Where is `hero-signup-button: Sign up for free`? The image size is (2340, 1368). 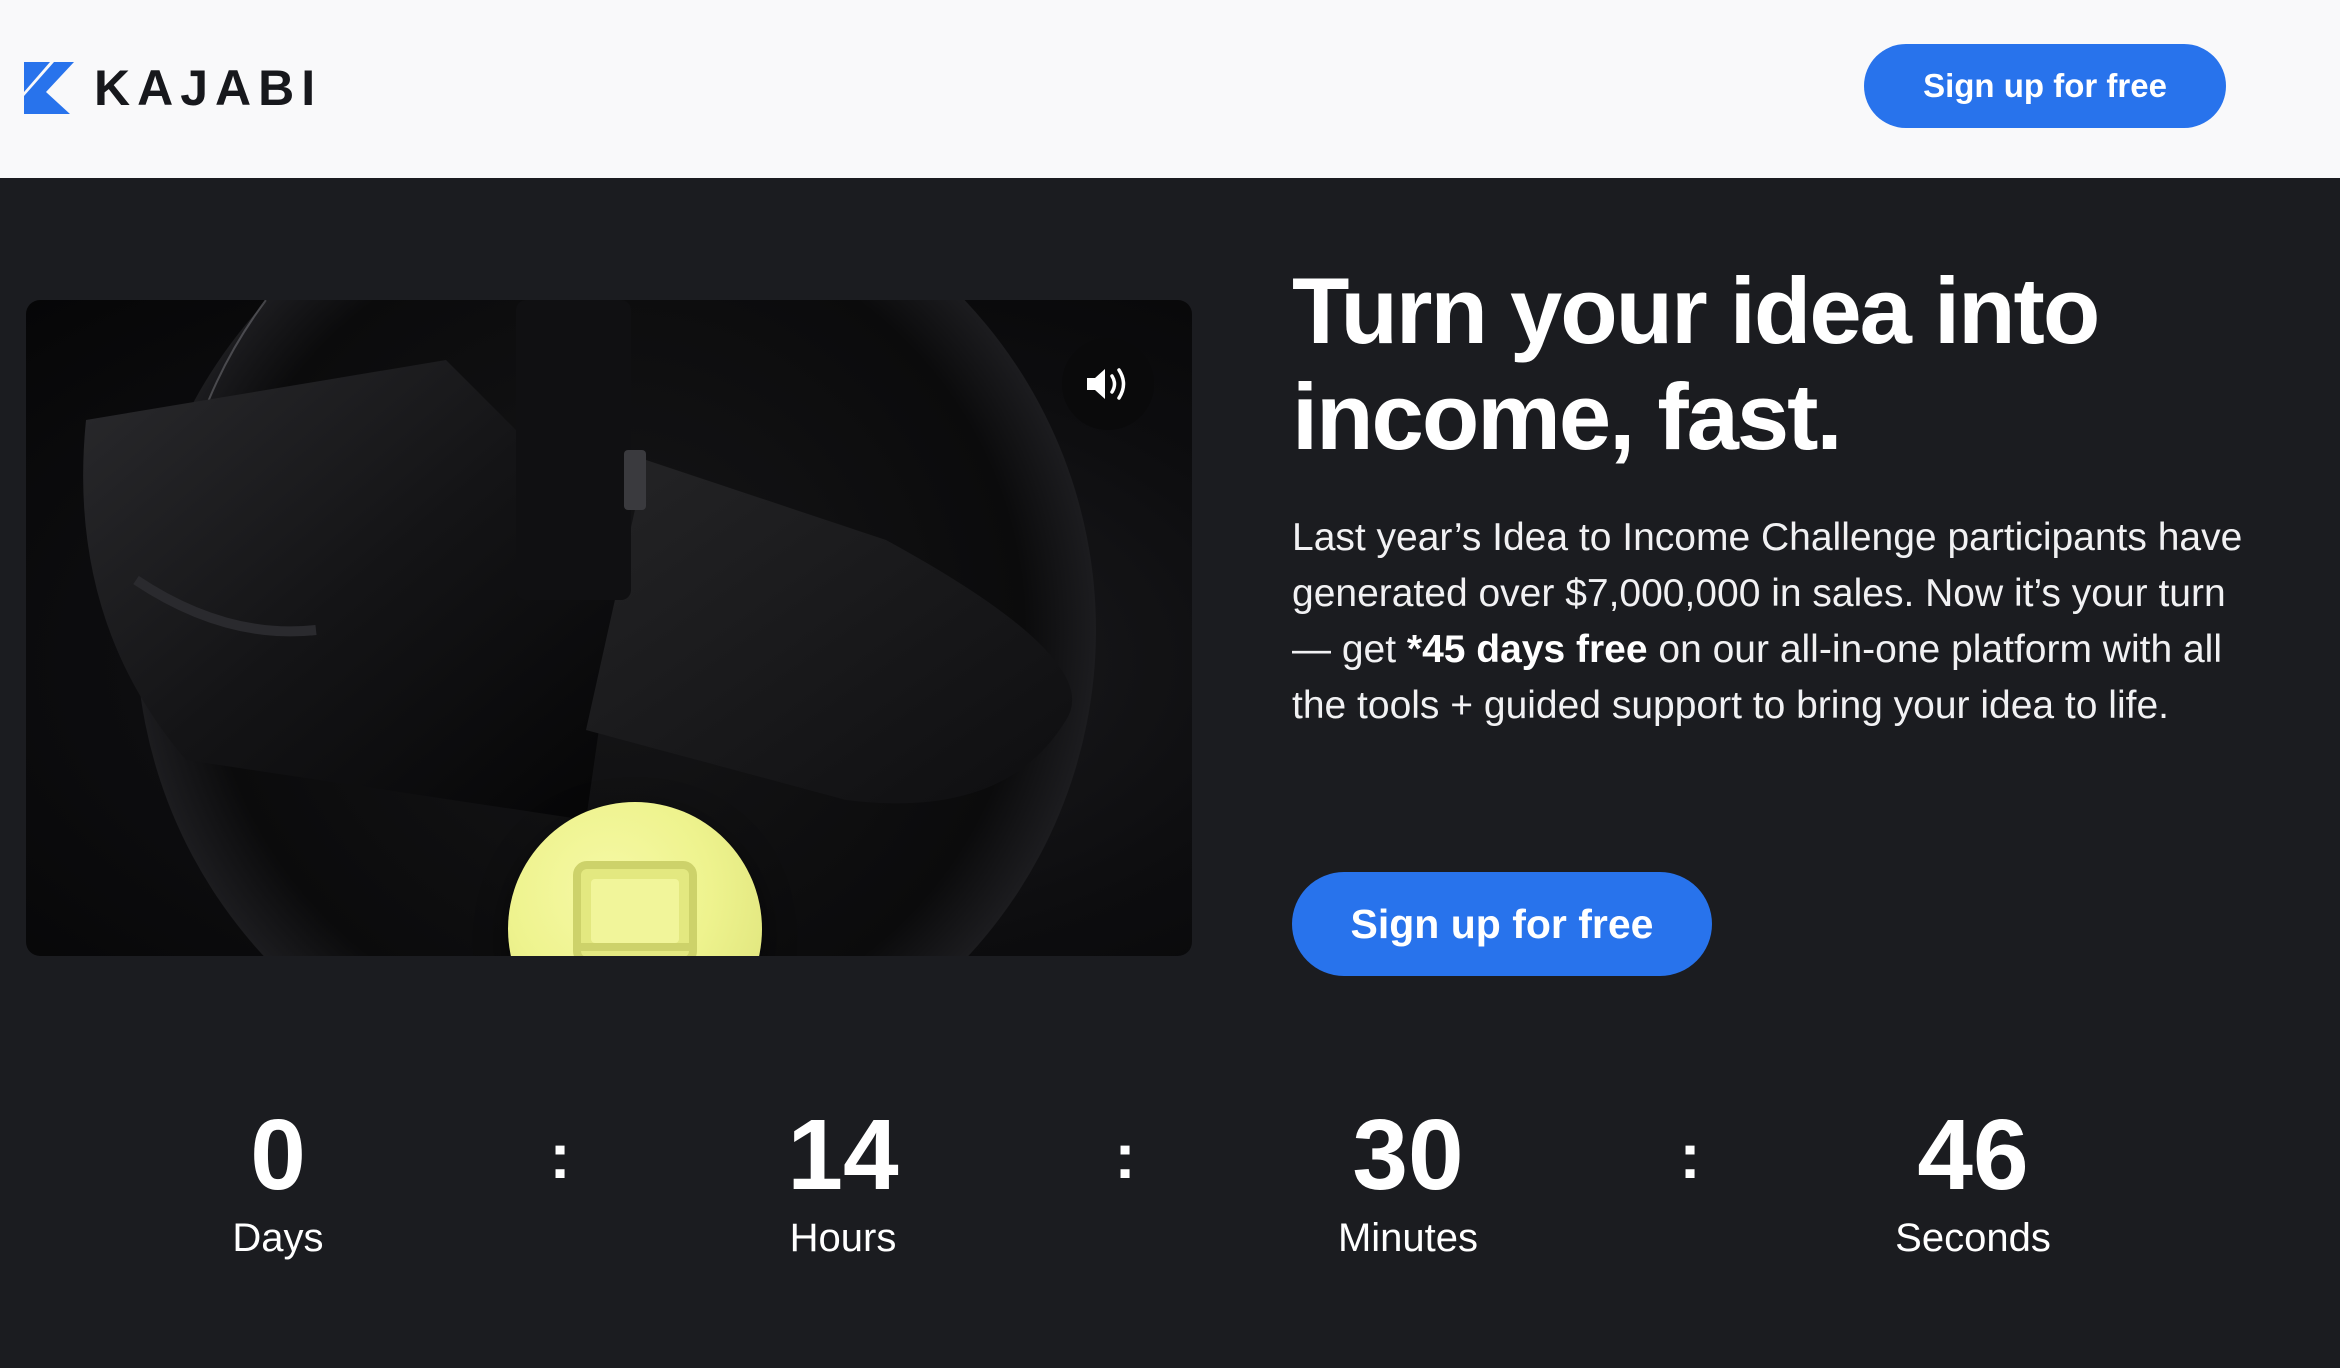
hero-signup-button: Sign up for free is located at coordinates (1502, 924).